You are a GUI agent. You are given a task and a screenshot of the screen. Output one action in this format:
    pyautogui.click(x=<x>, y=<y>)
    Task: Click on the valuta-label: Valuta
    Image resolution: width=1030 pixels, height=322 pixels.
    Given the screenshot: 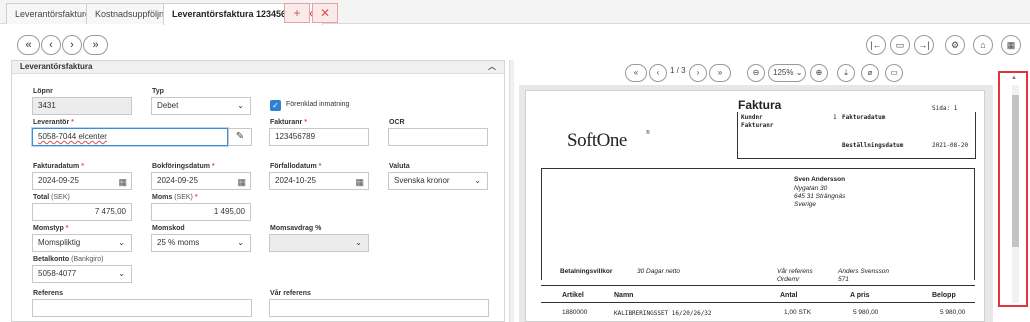 What is the action you would take?
    pyautogui.click(x=399, y=166)
    